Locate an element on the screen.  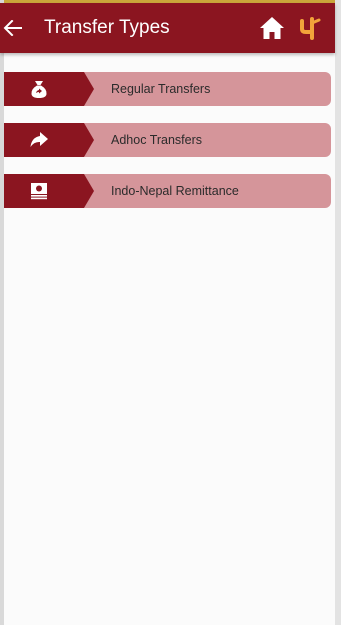
item-label: Regular Transfers is located at coordinates (161, 89).